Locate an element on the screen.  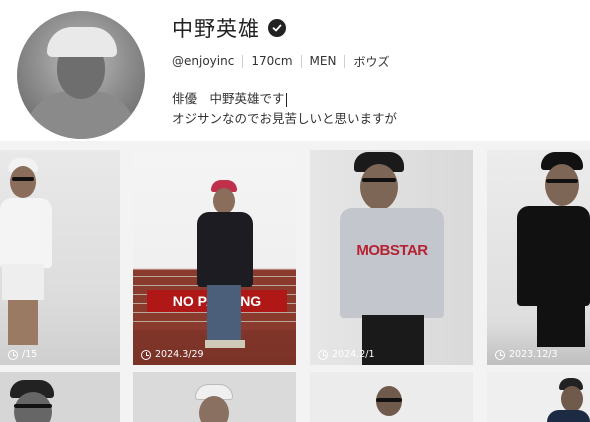
profile-avatar is located at coordinates (81, 75).